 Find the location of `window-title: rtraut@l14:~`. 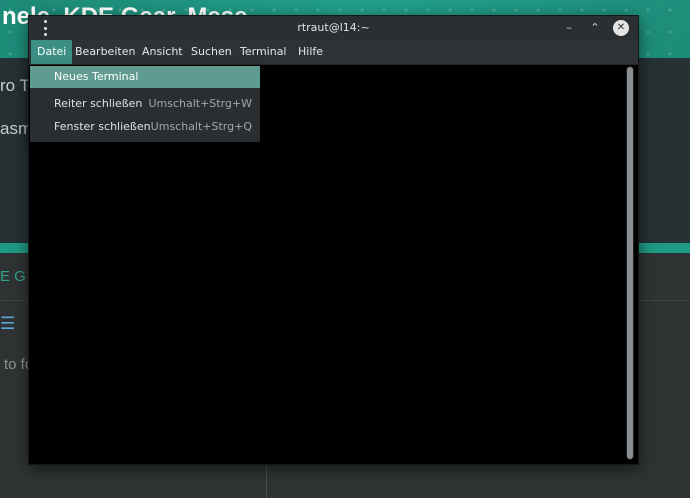

window-title: rtraut@l14:~ is located at coordinates (333, 27).